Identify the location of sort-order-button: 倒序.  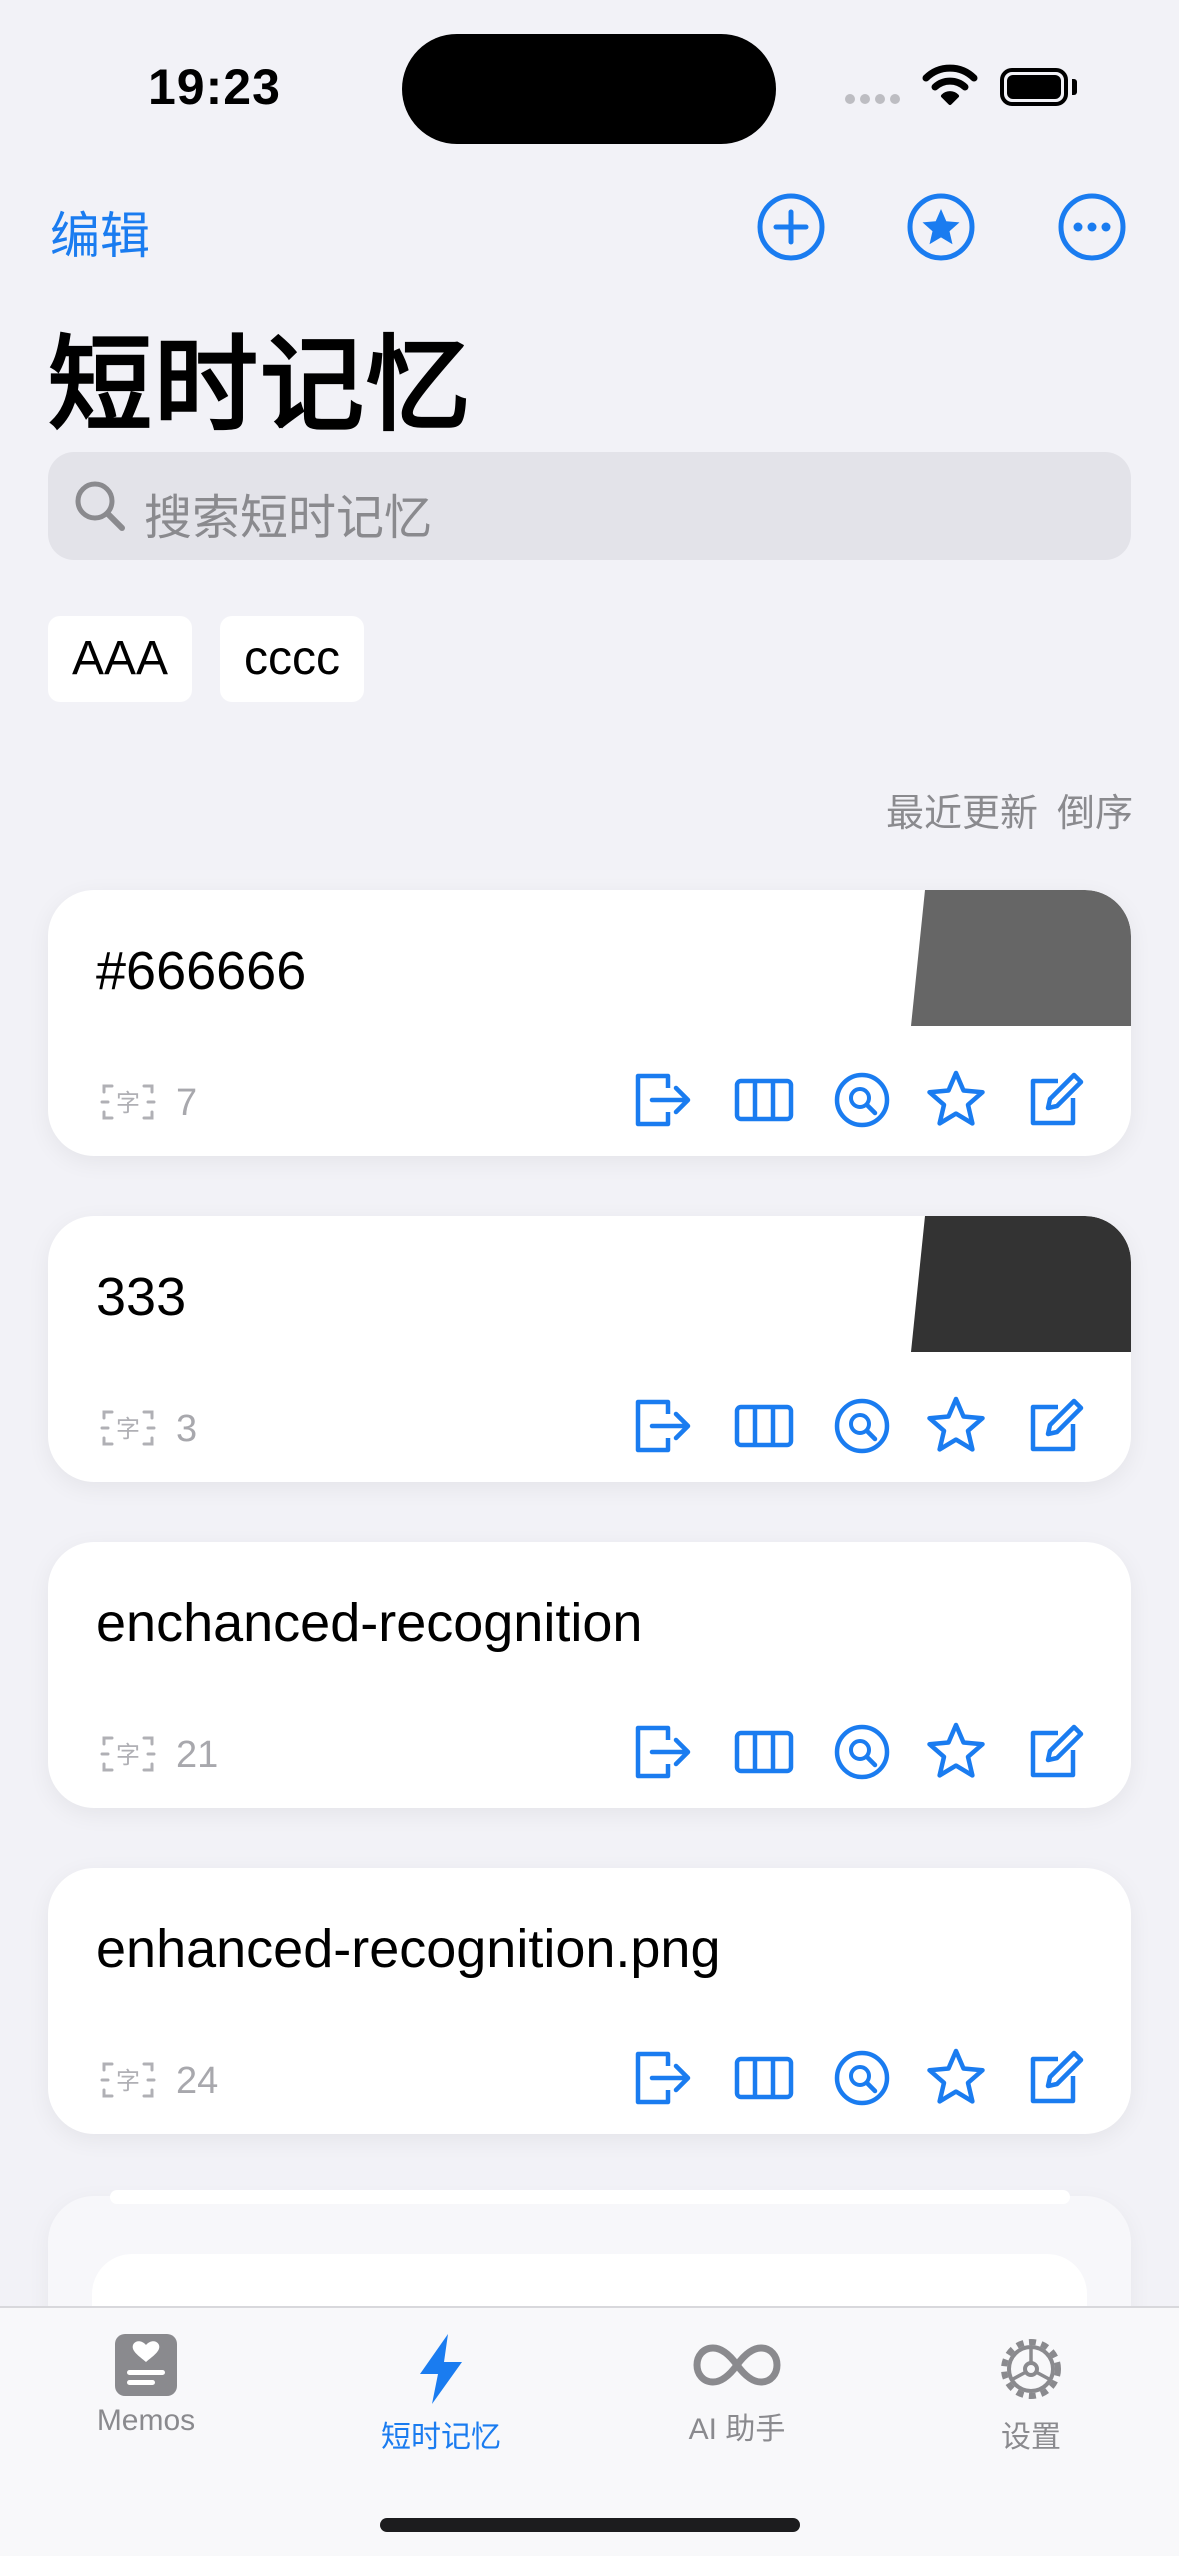
(1095, 809).